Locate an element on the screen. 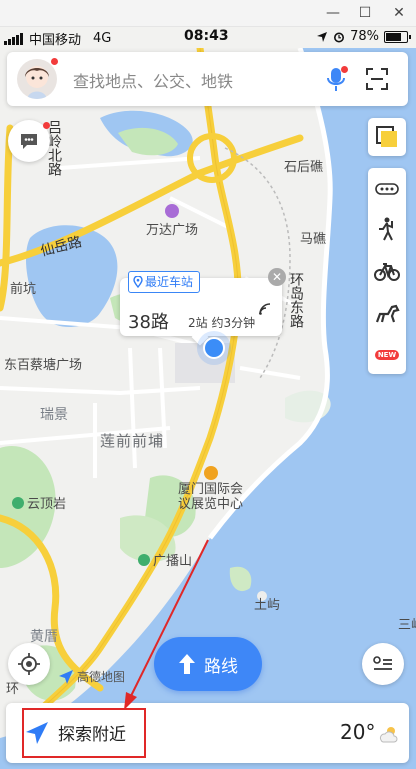 The width and height of the screenshot is (416, 769). list-view-button is located at coordinates (383, 664).